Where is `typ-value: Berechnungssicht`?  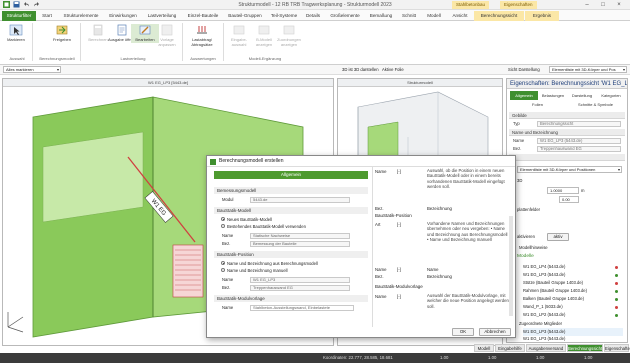 typ-value: Berechnungssicht is located at coordinates (579, 124).